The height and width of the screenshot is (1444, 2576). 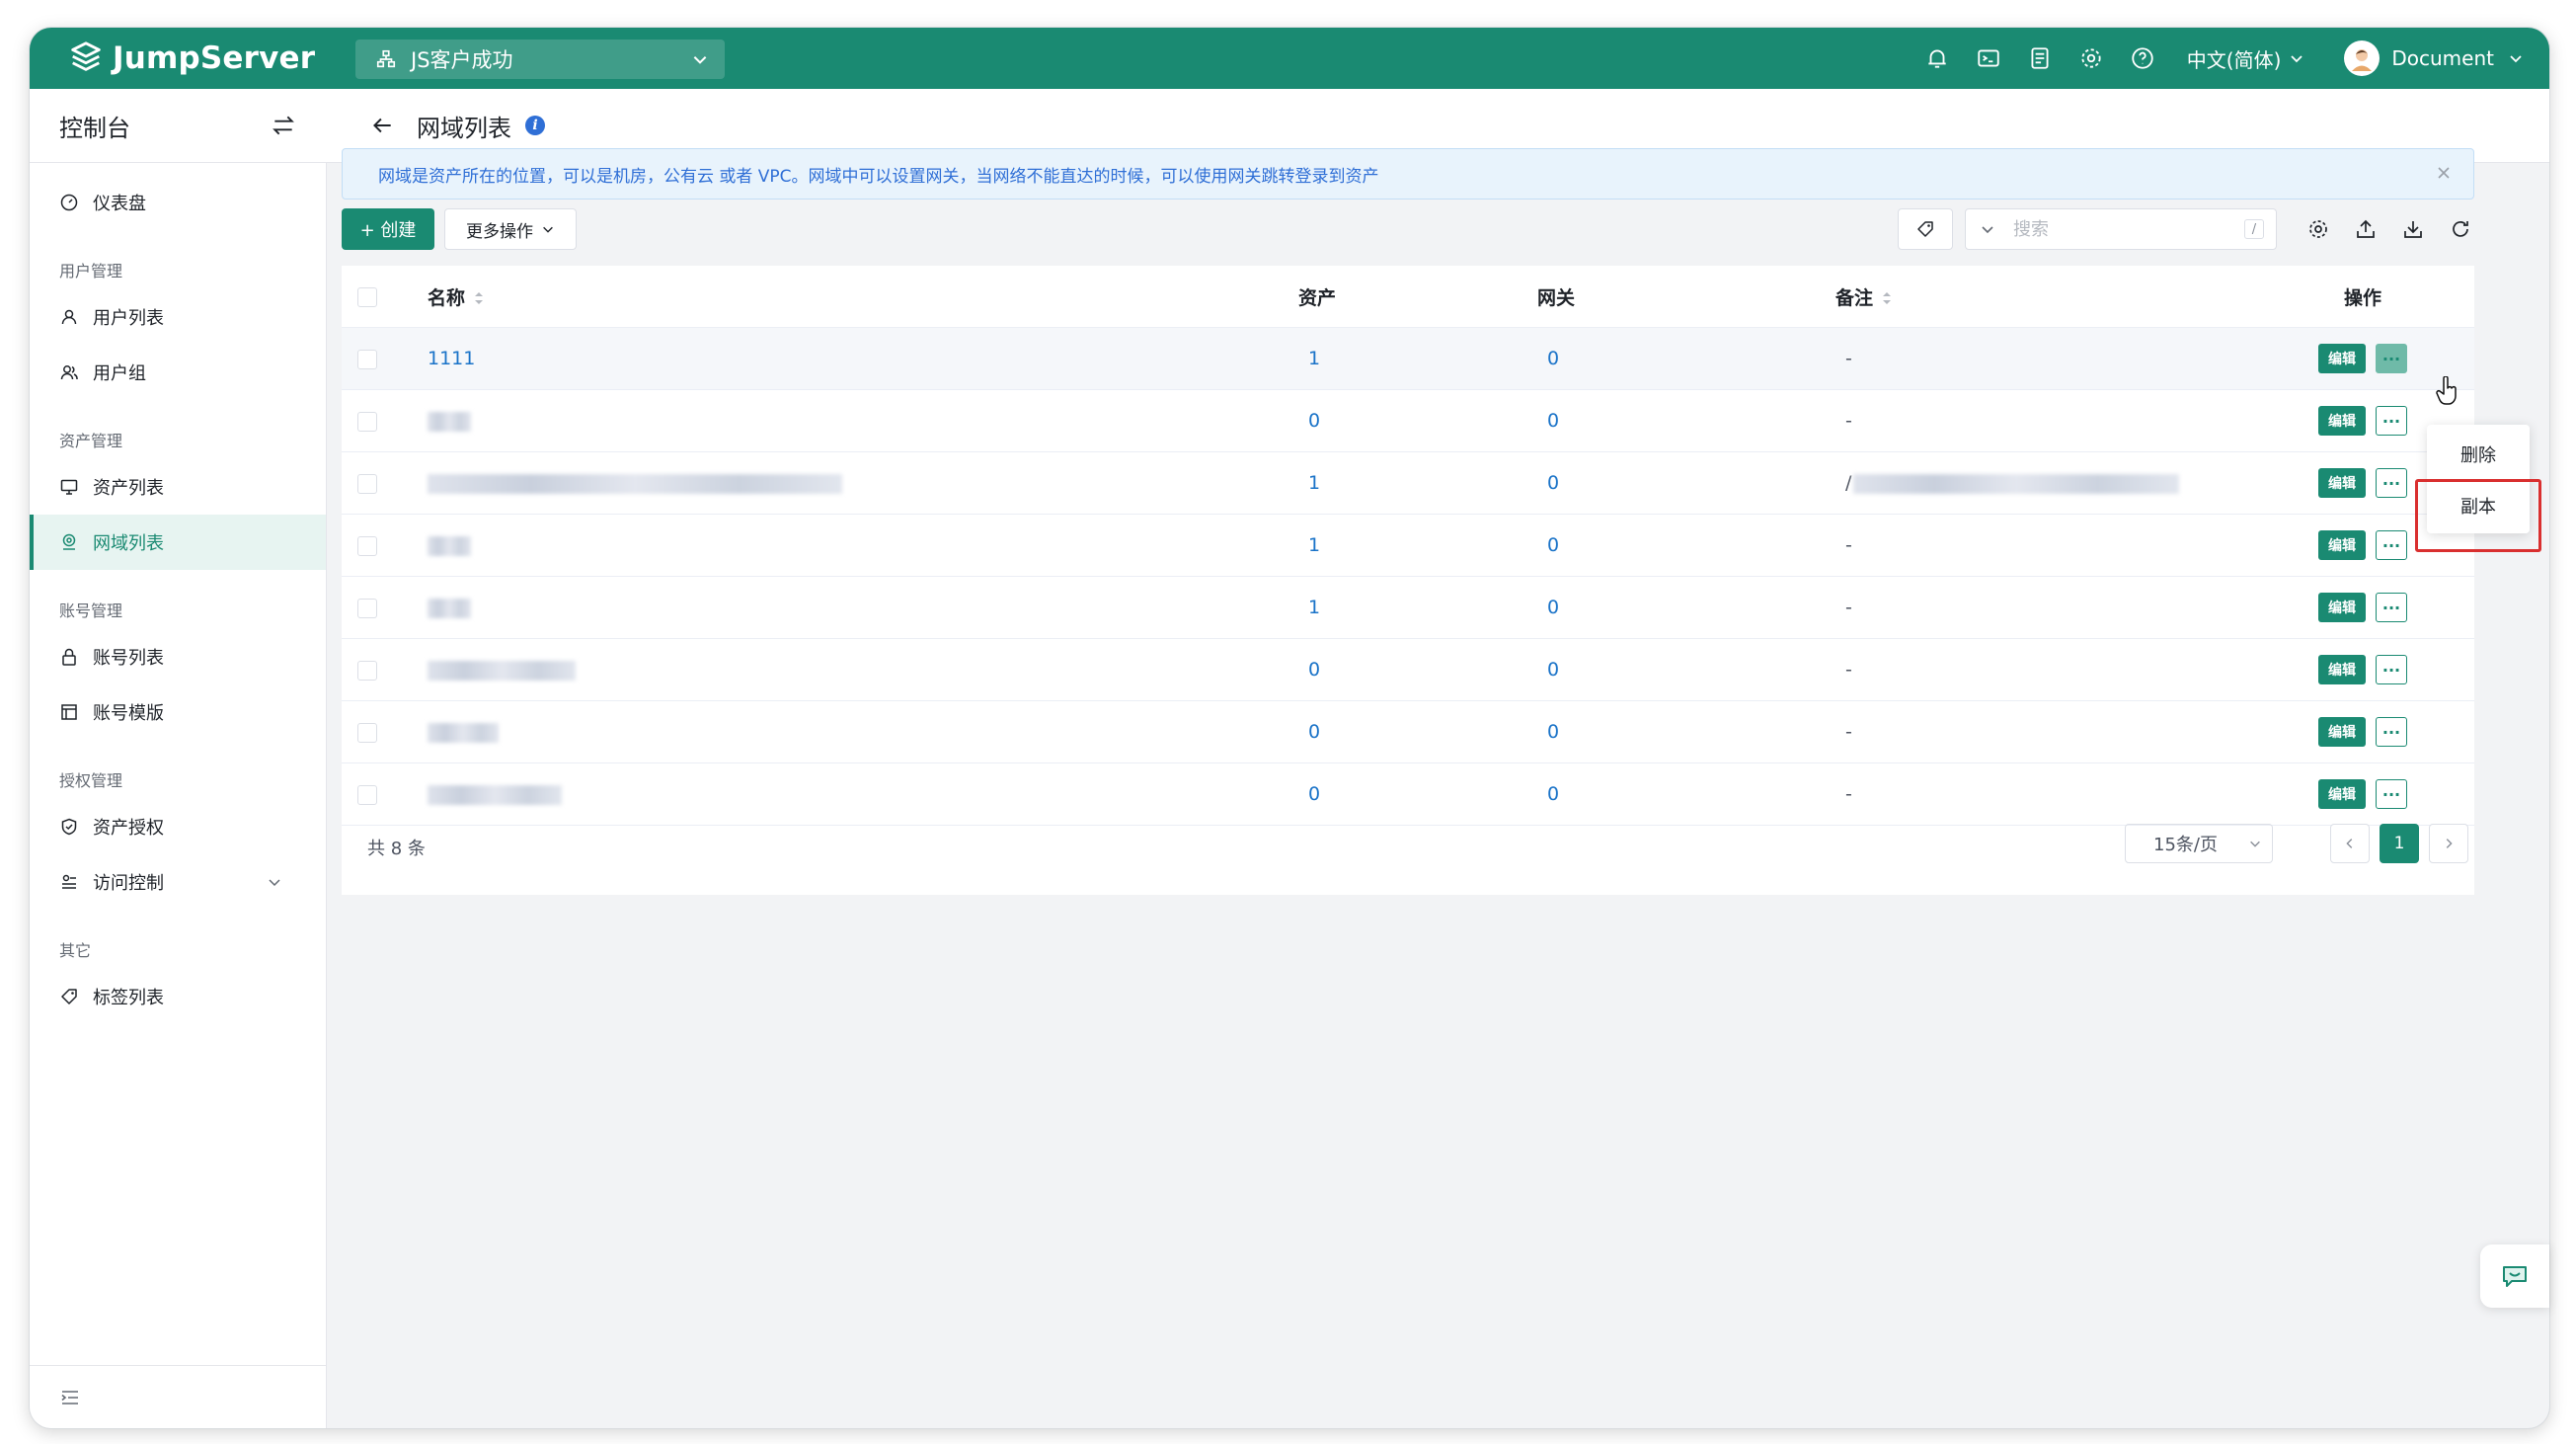 I want to click on table-row: 1111 1 0- 编辑 ···, so click(x=1408, y=358).